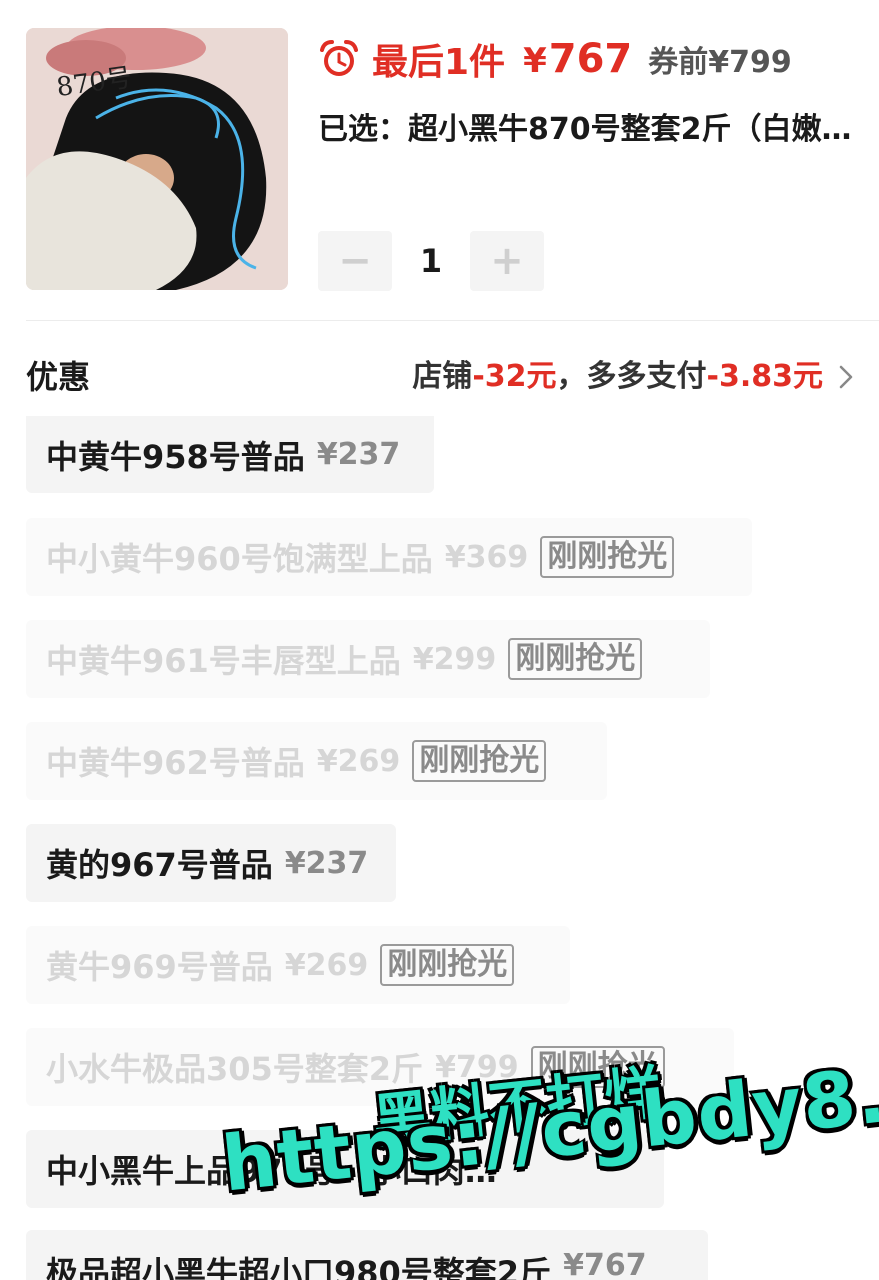 The width and height of the screenshot is (879, 1280). I want to click on option-item: 极品超小黑牛超小口980号整套2斤 ¥767, so click(367, 1255).